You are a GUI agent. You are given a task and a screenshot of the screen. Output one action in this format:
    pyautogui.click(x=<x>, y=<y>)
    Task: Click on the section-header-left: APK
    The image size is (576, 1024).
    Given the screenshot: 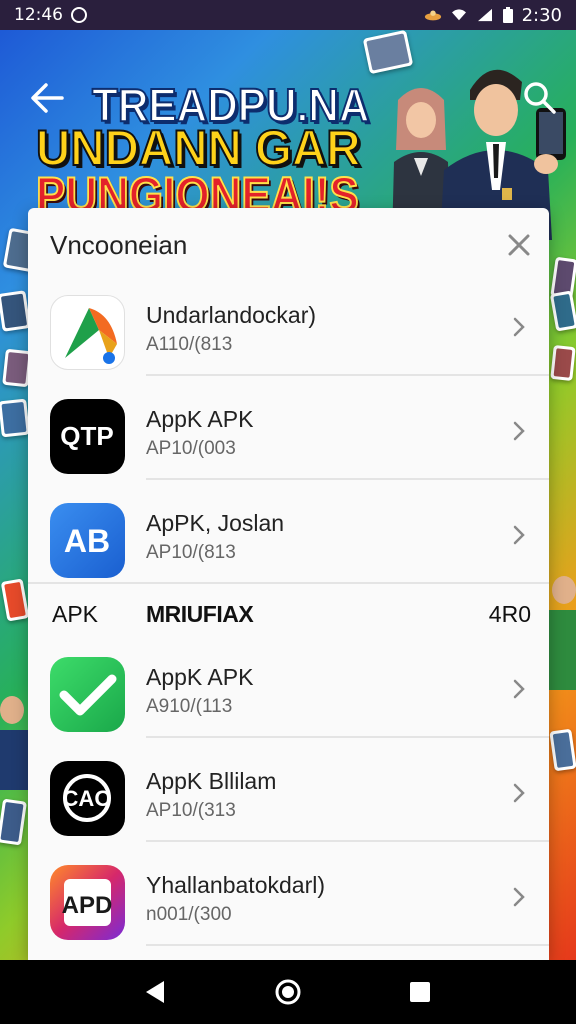 What is the action you would take?
    pyautogui.click(x=75, y=614)
    